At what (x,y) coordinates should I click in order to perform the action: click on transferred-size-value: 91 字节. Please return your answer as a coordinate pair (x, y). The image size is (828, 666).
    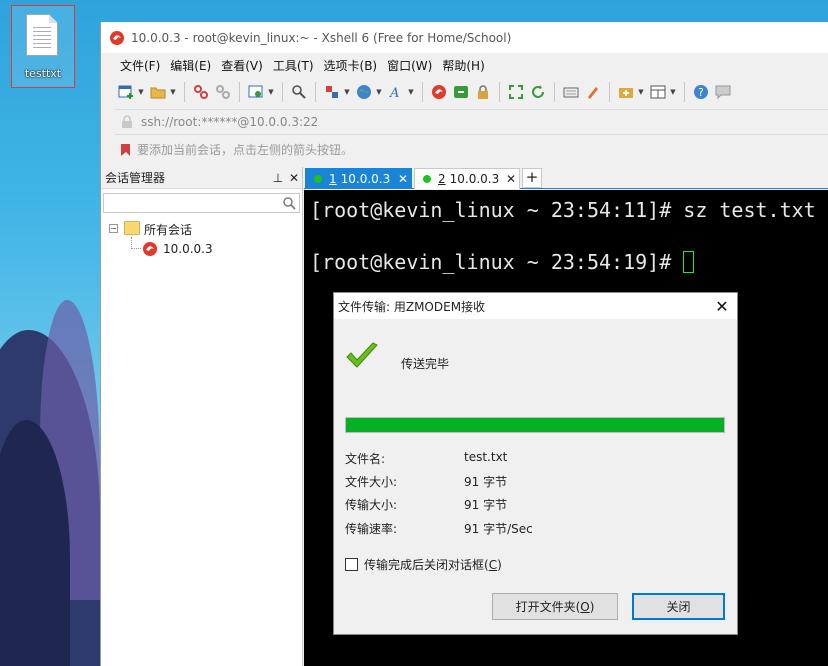
    Looking at the image, I should click on (486, 505).